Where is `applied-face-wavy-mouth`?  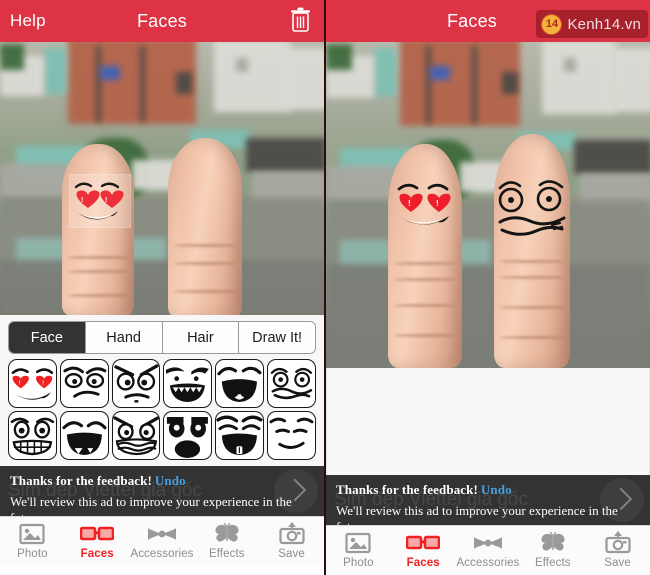
applied-face-wavy-mouth is located at coordinates (532, 210).